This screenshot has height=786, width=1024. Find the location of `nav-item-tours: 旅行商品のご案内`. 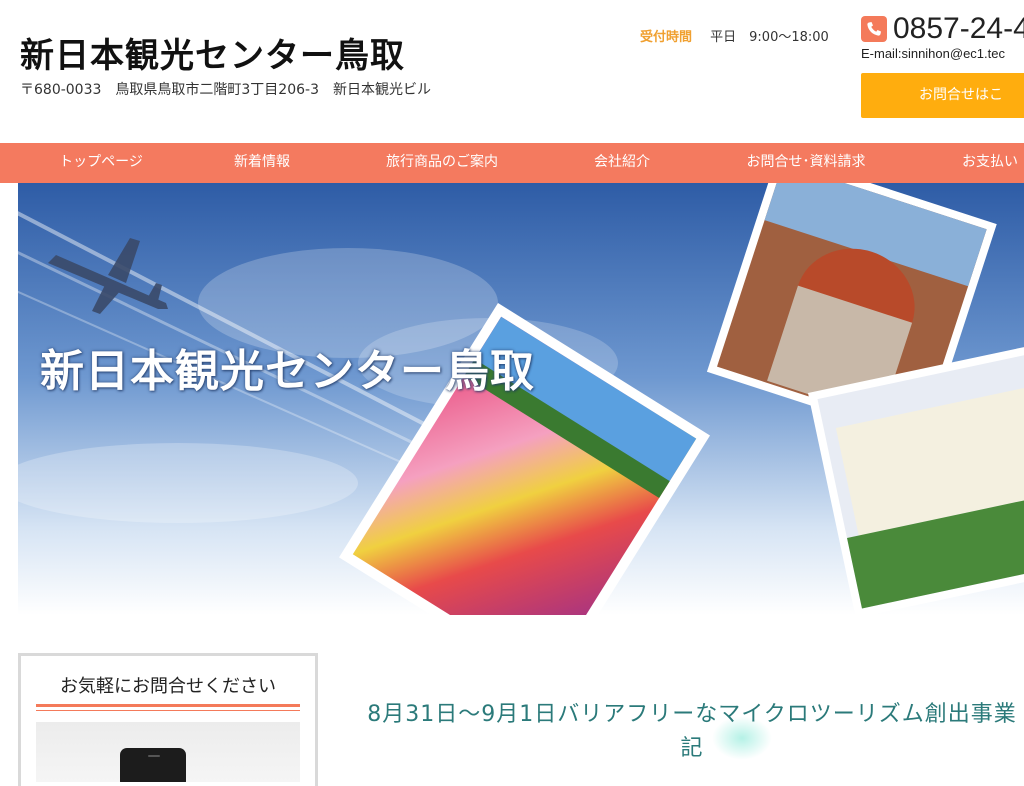

nav-item-tours: 旅行商品のご案内 is located at coordinates (442, 163).